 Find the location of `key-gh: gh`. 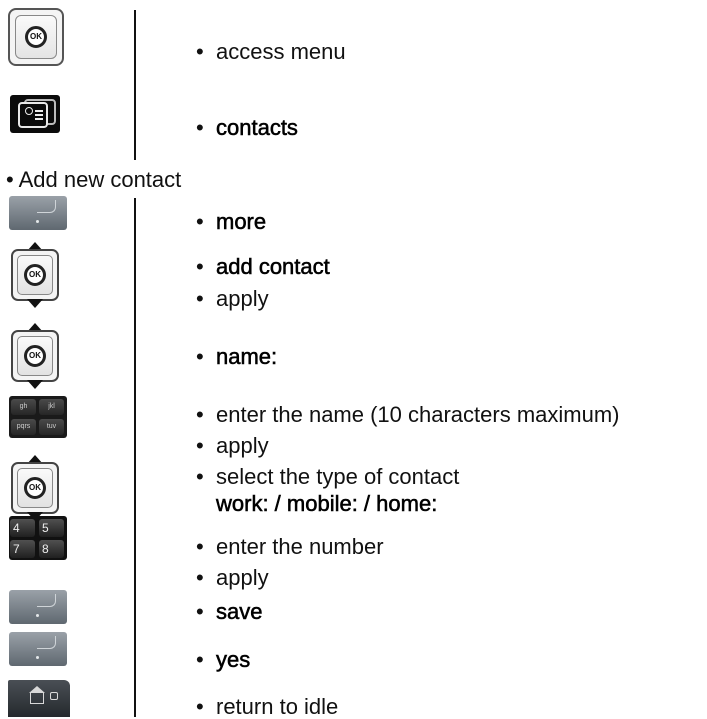

key-gh: gh is located at coordinates (23, 407).